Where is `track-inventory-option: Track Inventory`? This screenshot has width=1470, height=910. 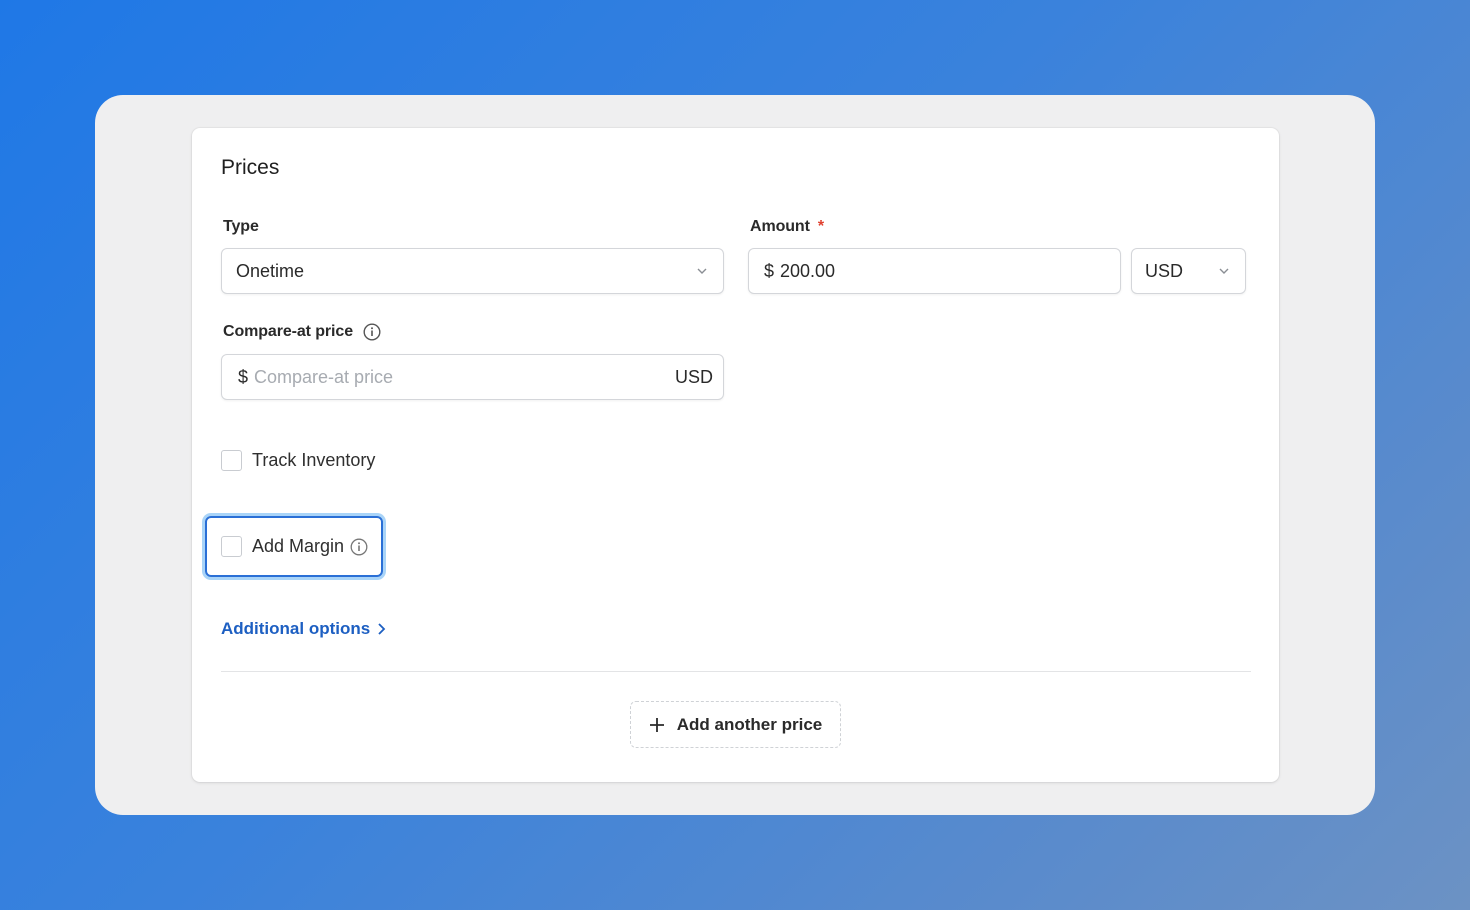
track-inventory-option: Track Inventory is located at coordinates (298, 460).